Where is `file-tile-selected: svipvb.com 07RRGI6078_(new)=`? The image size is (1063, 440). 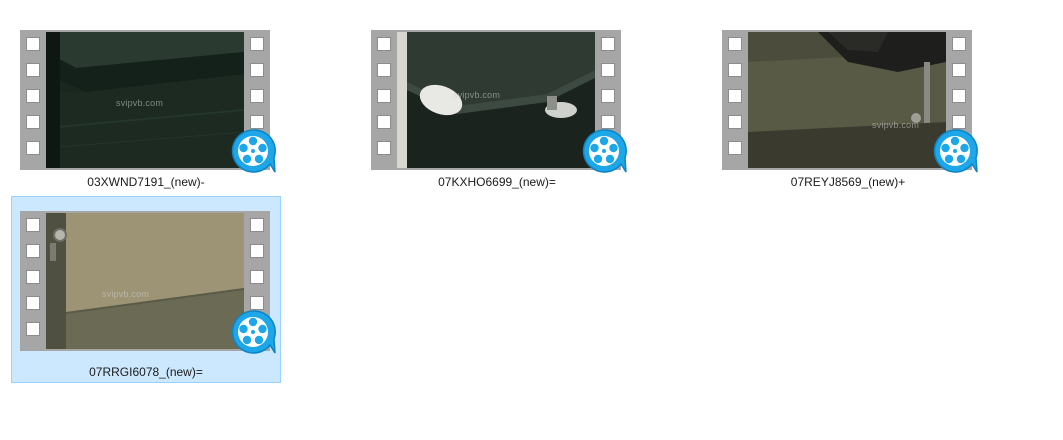
file-tile-selected: svipvb.com 07RRGI6078_(new)= is located at coordinates (146, 289).